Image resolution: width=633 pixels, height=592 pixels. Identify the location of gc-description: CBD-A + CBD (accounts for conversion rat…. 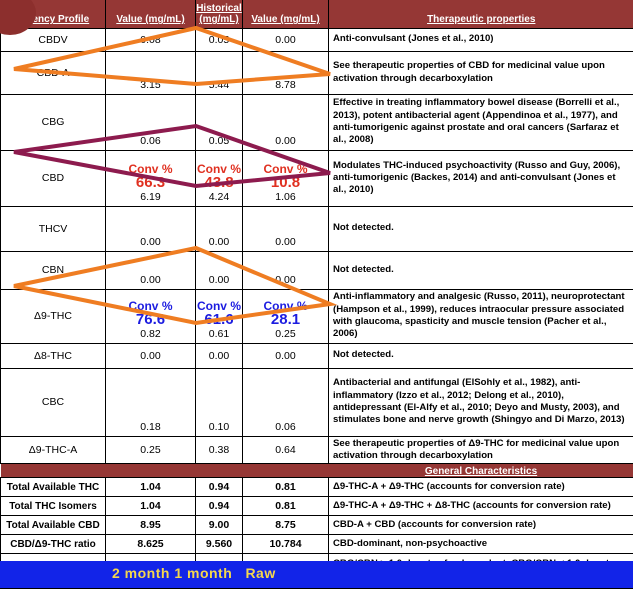
(480, 525).